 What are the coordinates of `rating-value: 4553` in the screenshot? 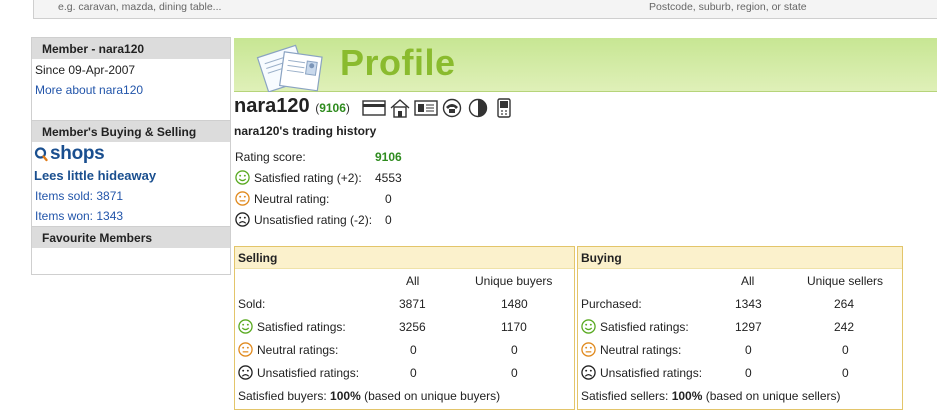 It's located at (388, 178).